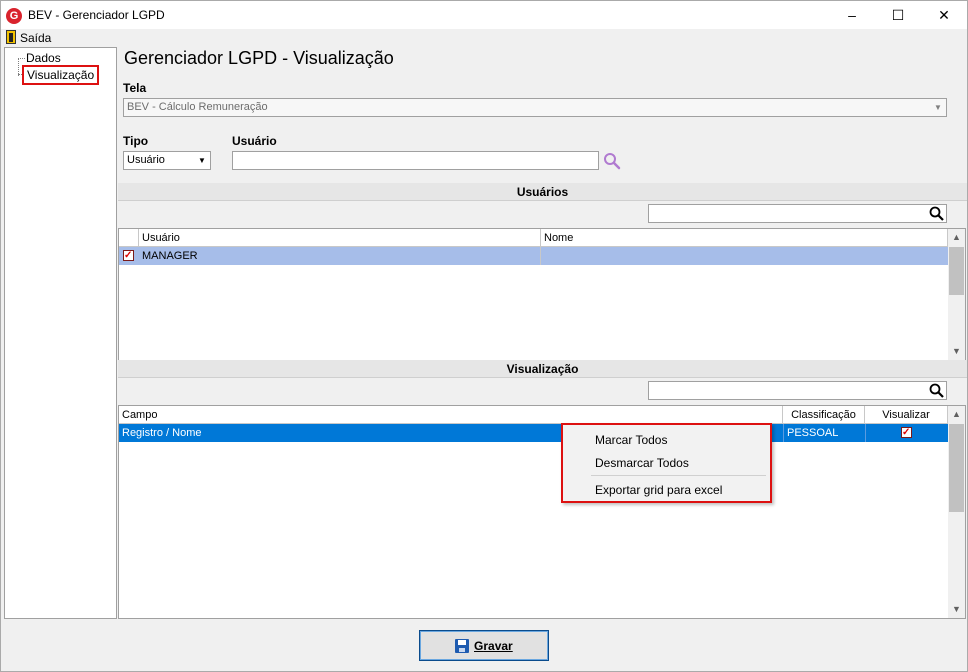  Describe the element at coordinates (146, 160) in the screenshot. I see `tipo-value: Usuário` at that location.